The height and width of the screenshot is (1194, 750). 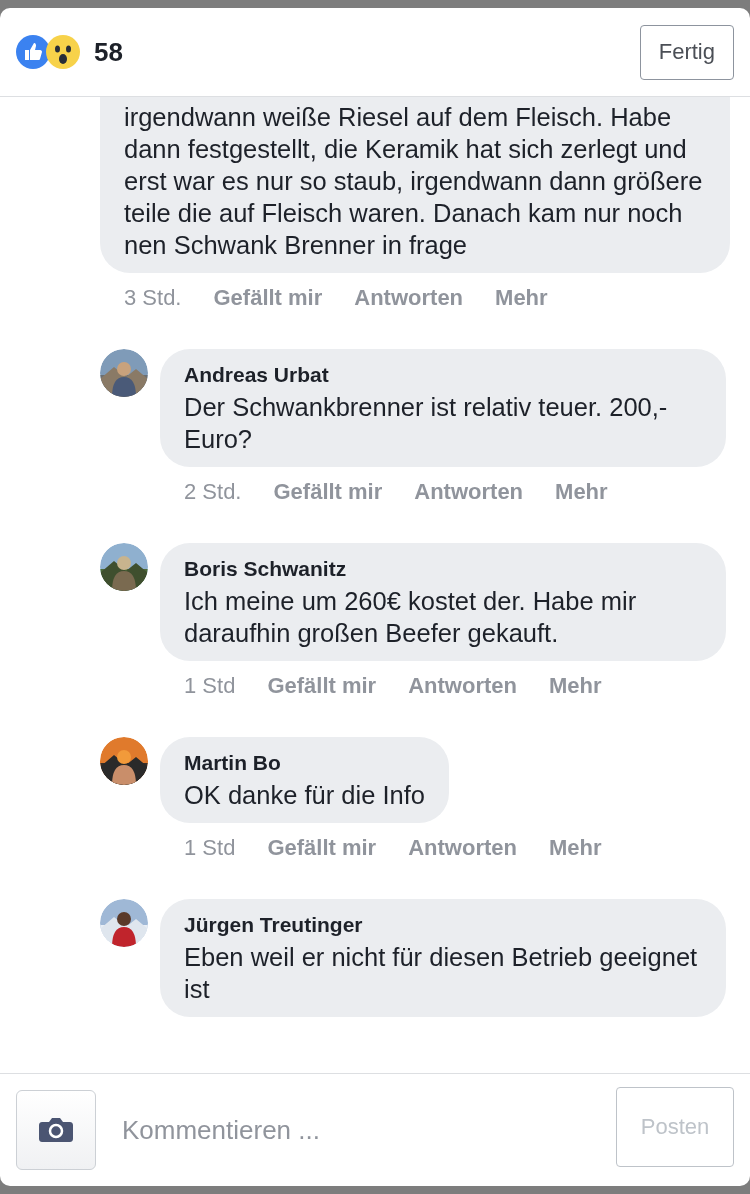 What do you see at coordinates (426, 423) in the screenshot?
I see `comment-text: Der Schwankbrenner ist relativ teuer. 200,- Euro?` at bounding box center [426, 423].